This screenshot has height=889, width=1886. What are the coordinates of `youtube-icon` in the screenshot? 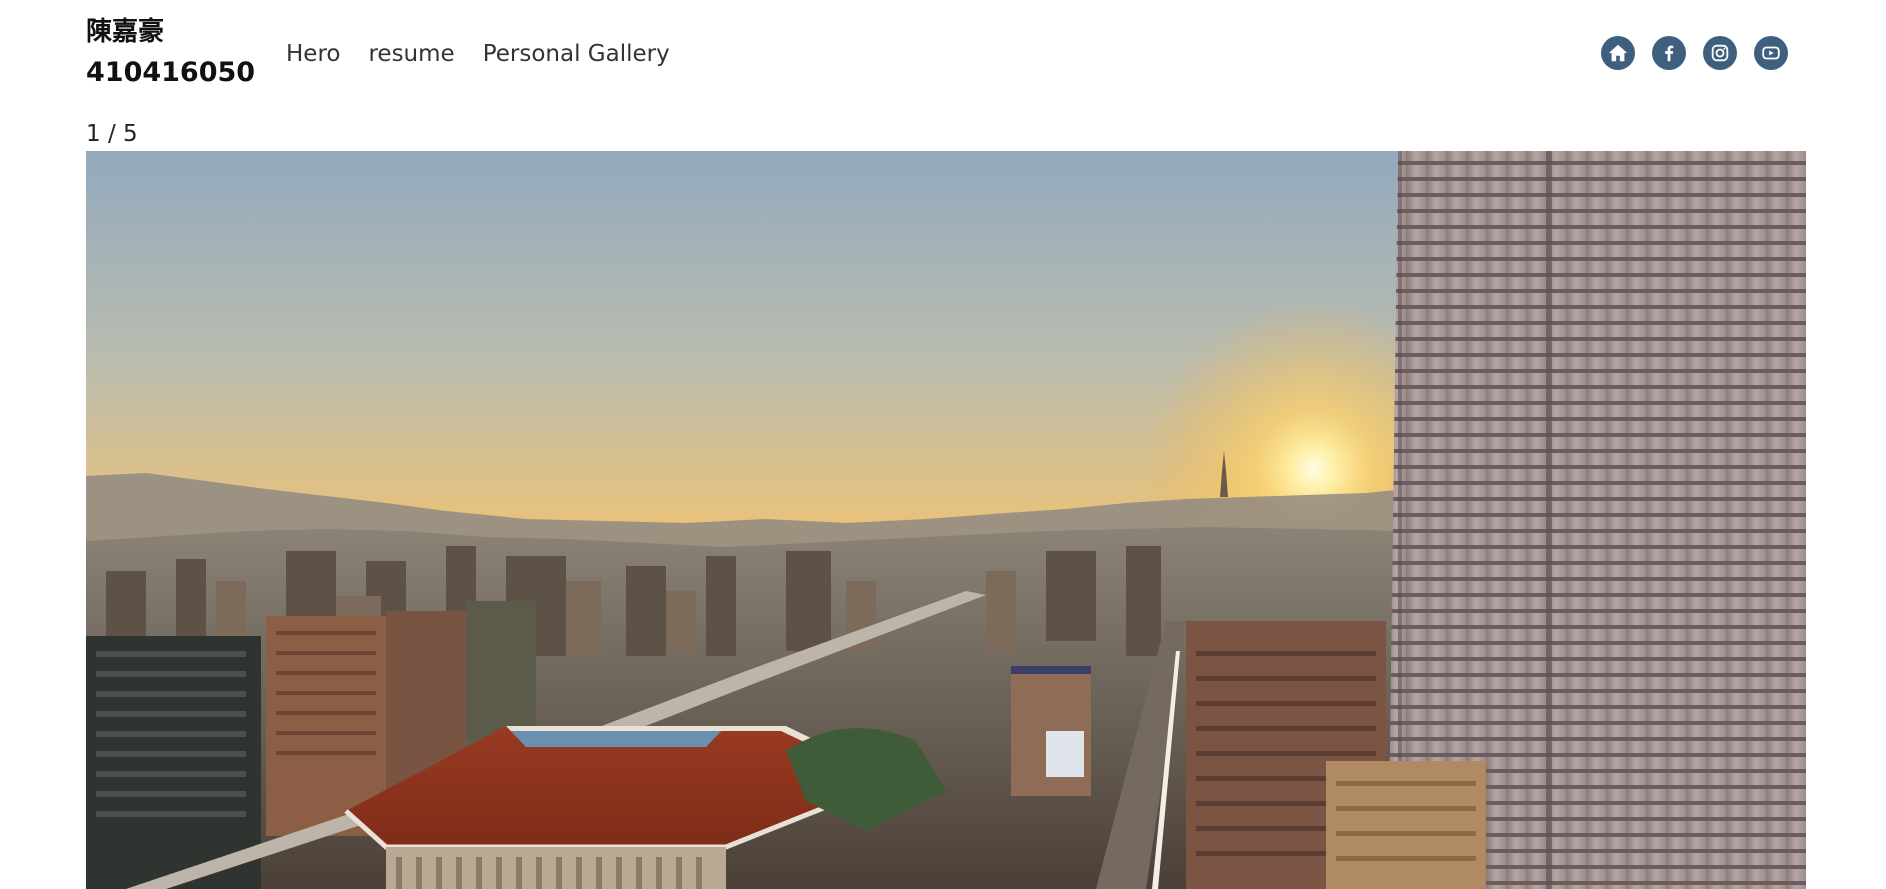 It's located at (1771, 53).